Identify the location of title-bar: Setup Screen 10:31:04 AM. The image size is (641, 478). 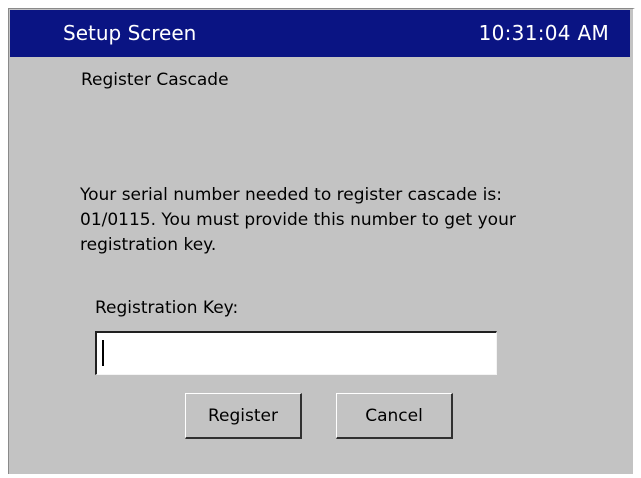
(320, 33).